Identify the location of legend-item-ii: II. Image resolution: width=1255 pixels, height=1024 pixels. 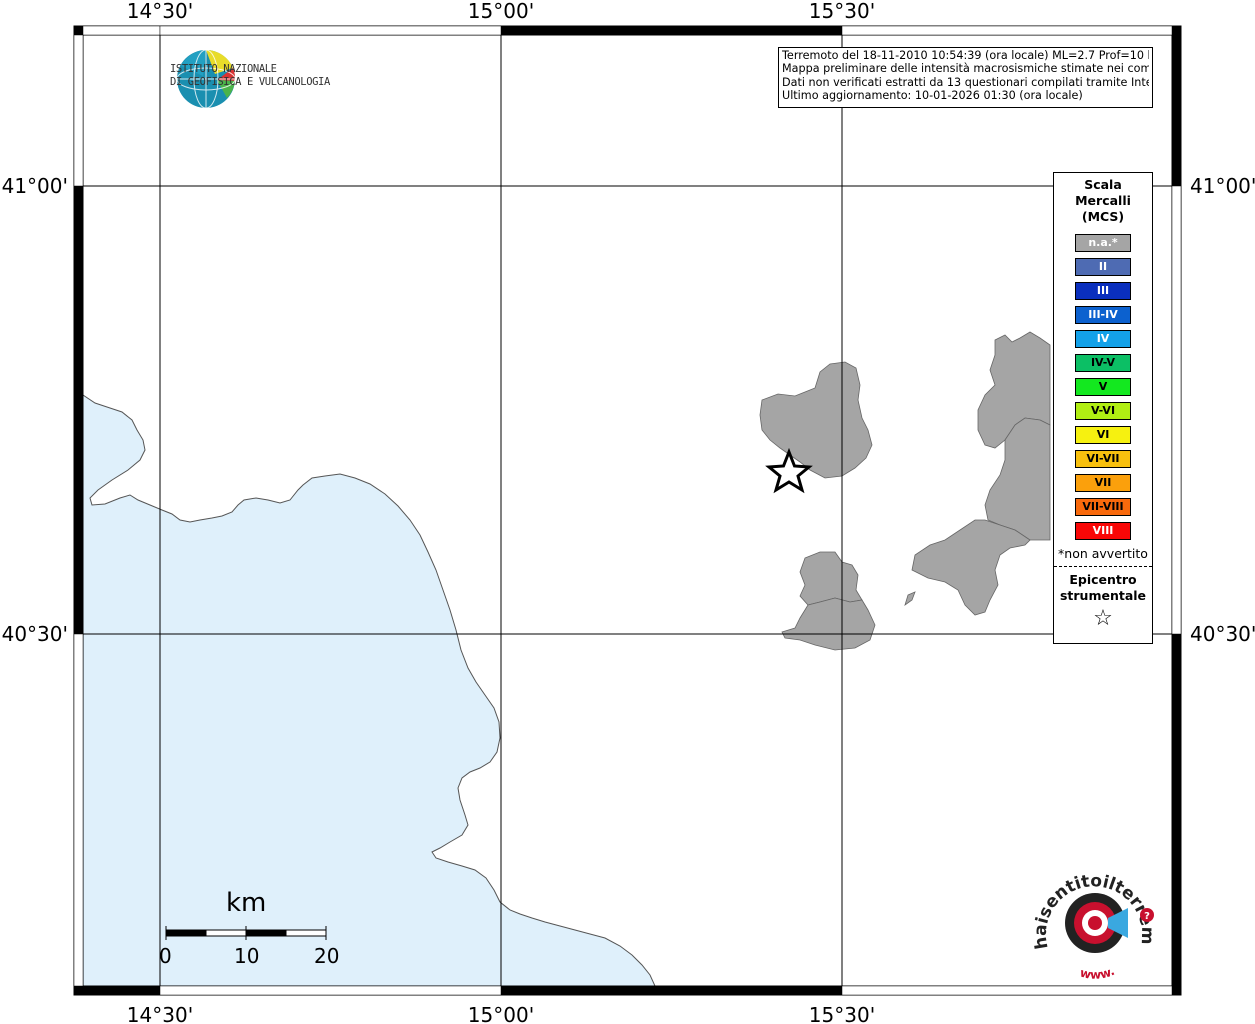
(1103, 267).